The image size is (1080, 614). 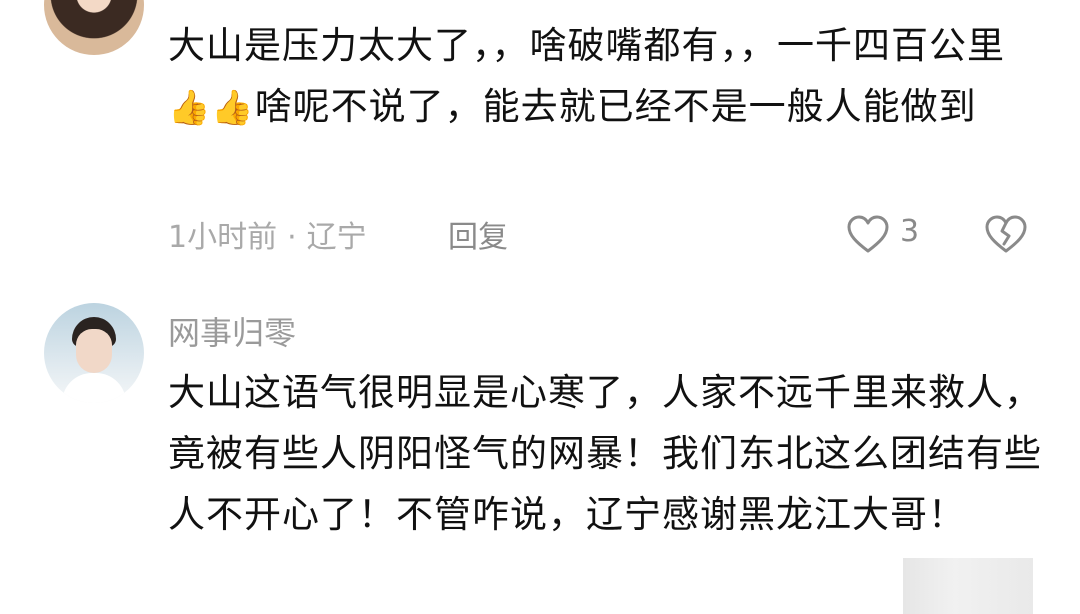 What do you see at coordinates (586, 45) in the screenshot?
I see `comment-text-part: 大山是压力太大了，，啥破嘴都有，，一千四百公里` at bounding box center [586, 45].